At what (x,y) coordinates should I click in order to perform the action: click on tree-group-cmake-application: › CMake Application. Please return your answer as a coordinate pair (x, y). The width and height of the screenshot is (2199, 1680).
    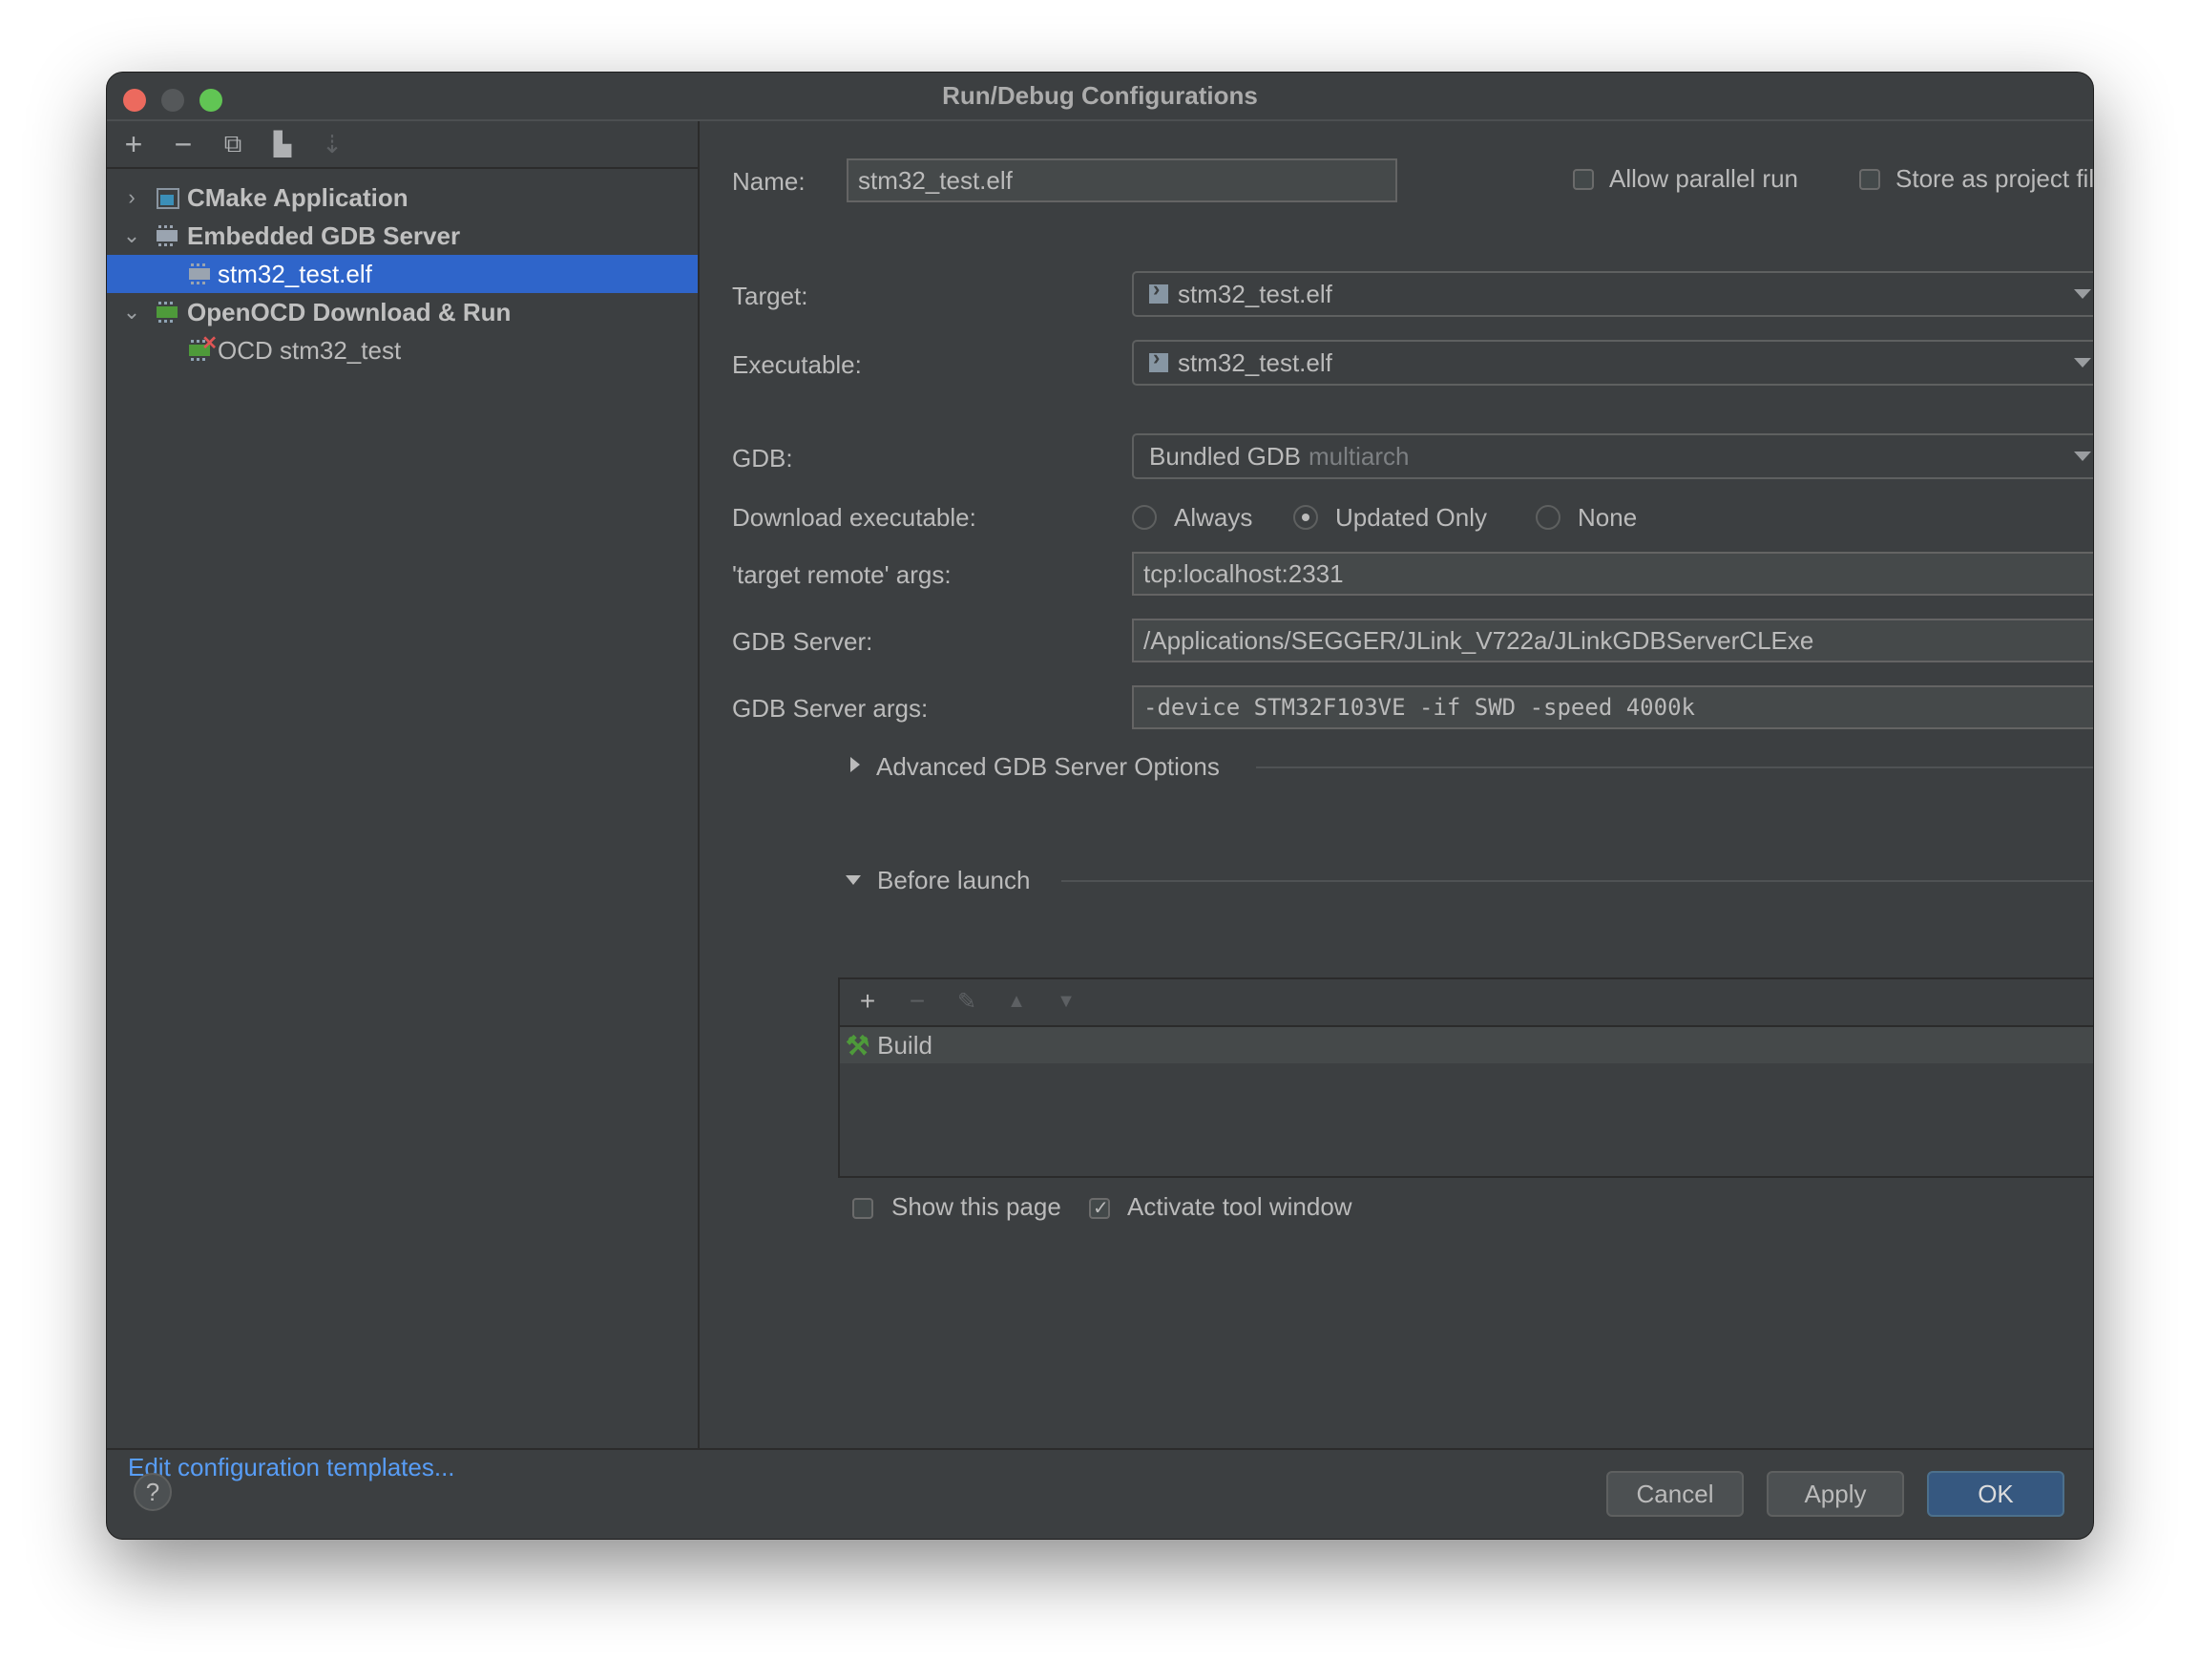
    Looking at the image, I should click on (402, 198).